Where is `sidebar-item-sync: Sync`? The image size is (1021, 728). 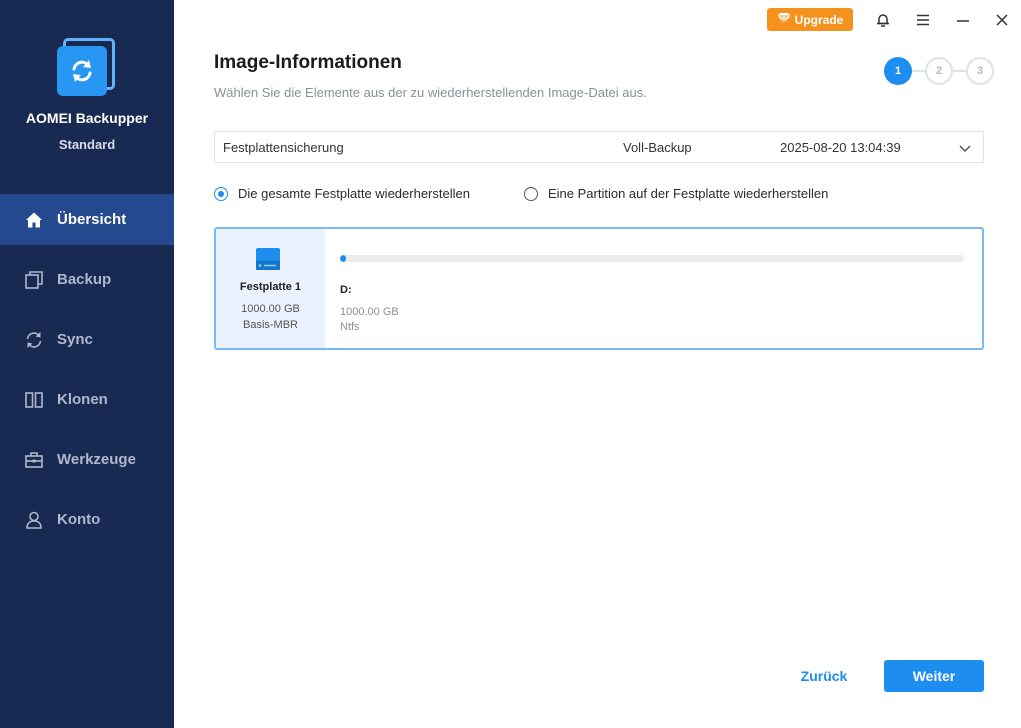 sidebar-item-sync: Sync is located at coordinates (87, 339).